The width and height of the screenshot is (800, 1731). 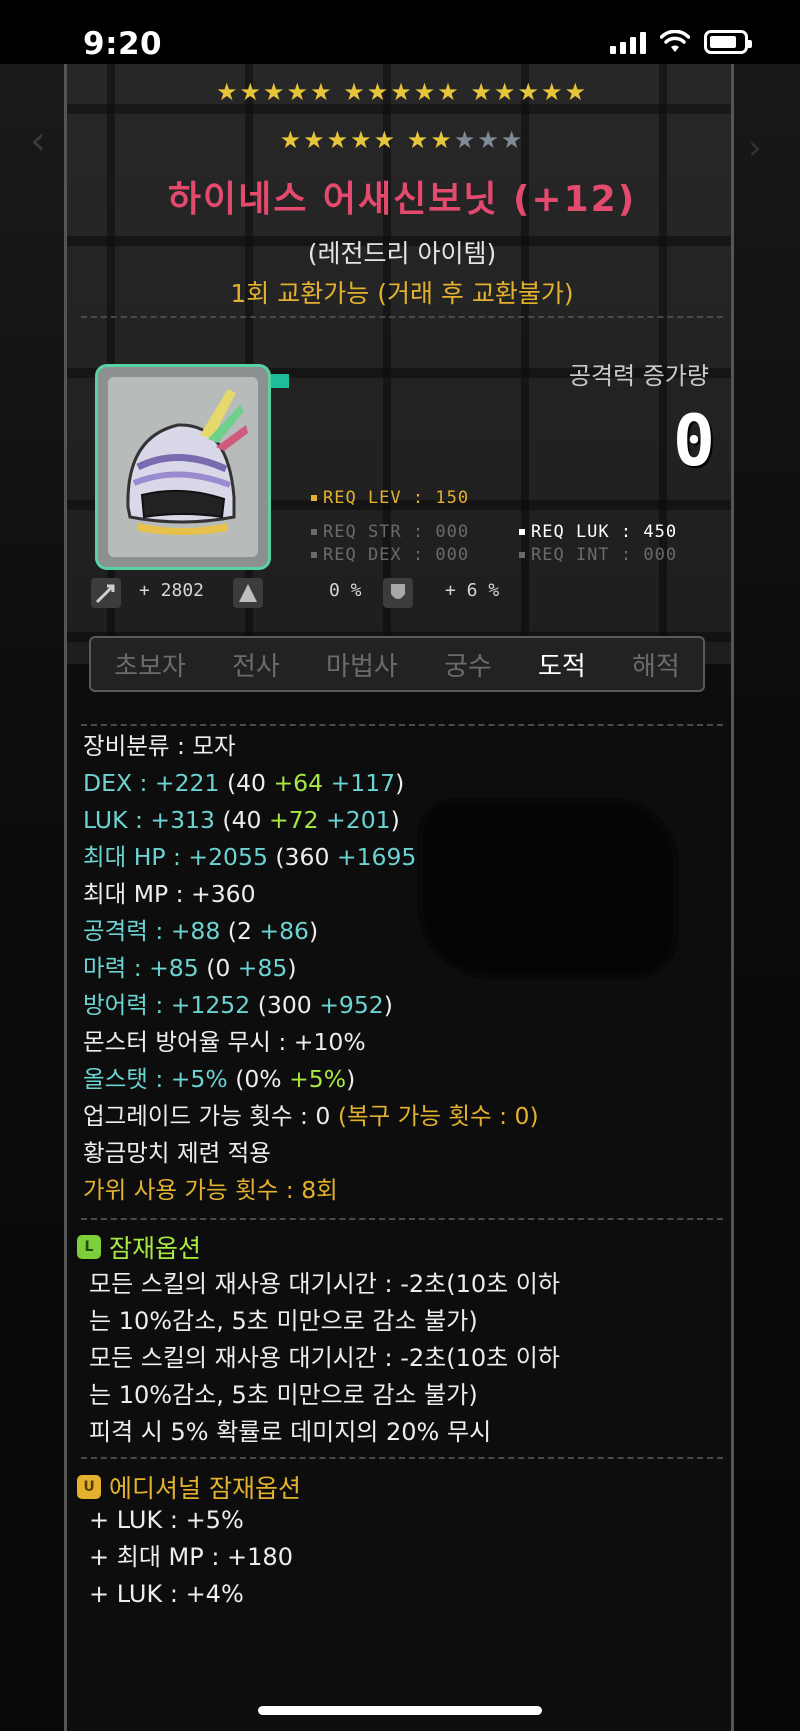 What do you see at coordinates (628, 42) in the screenshot?
I see `cellular-signal-icon` at bounding box center [628, 42].